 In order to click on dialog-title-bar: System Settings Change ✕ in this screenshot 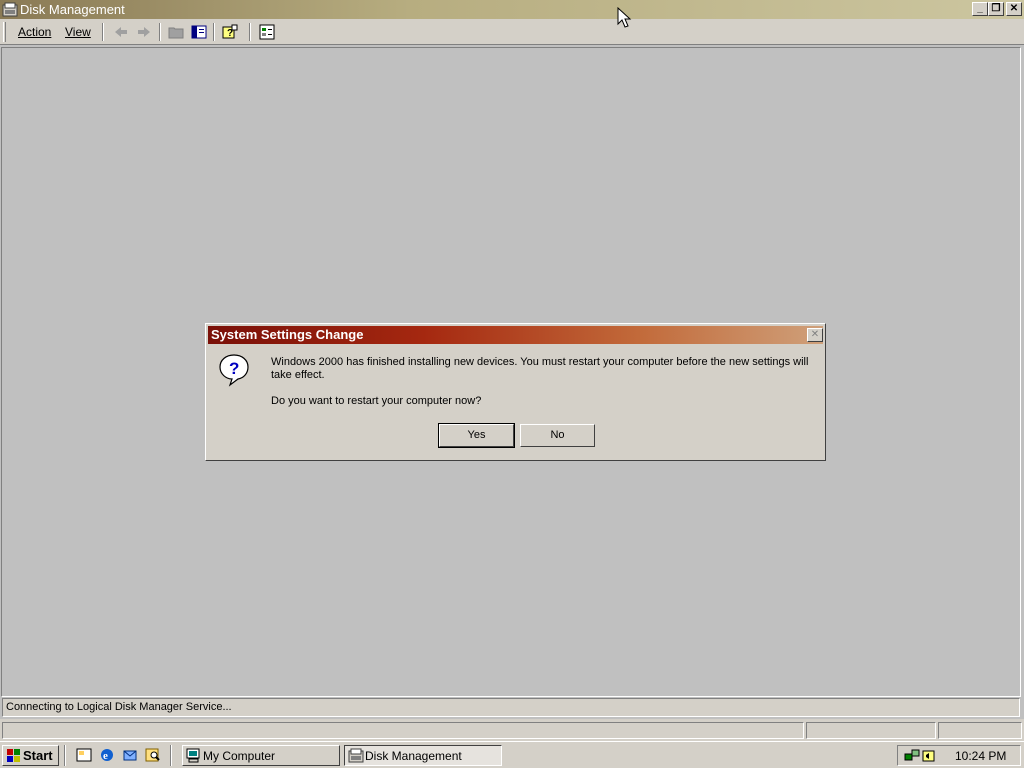, I will do `click(515, 335)`.